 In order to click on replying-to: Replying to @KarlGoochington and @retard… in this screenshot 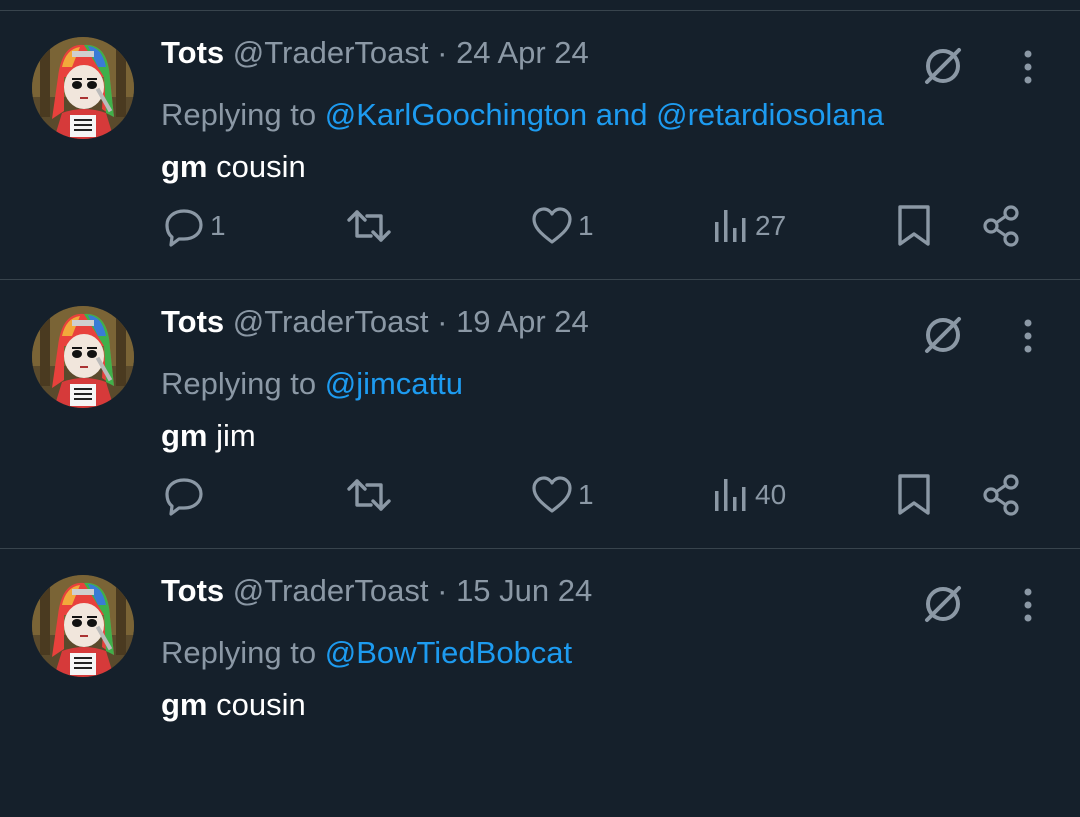, I will do `click(522, 115)`.